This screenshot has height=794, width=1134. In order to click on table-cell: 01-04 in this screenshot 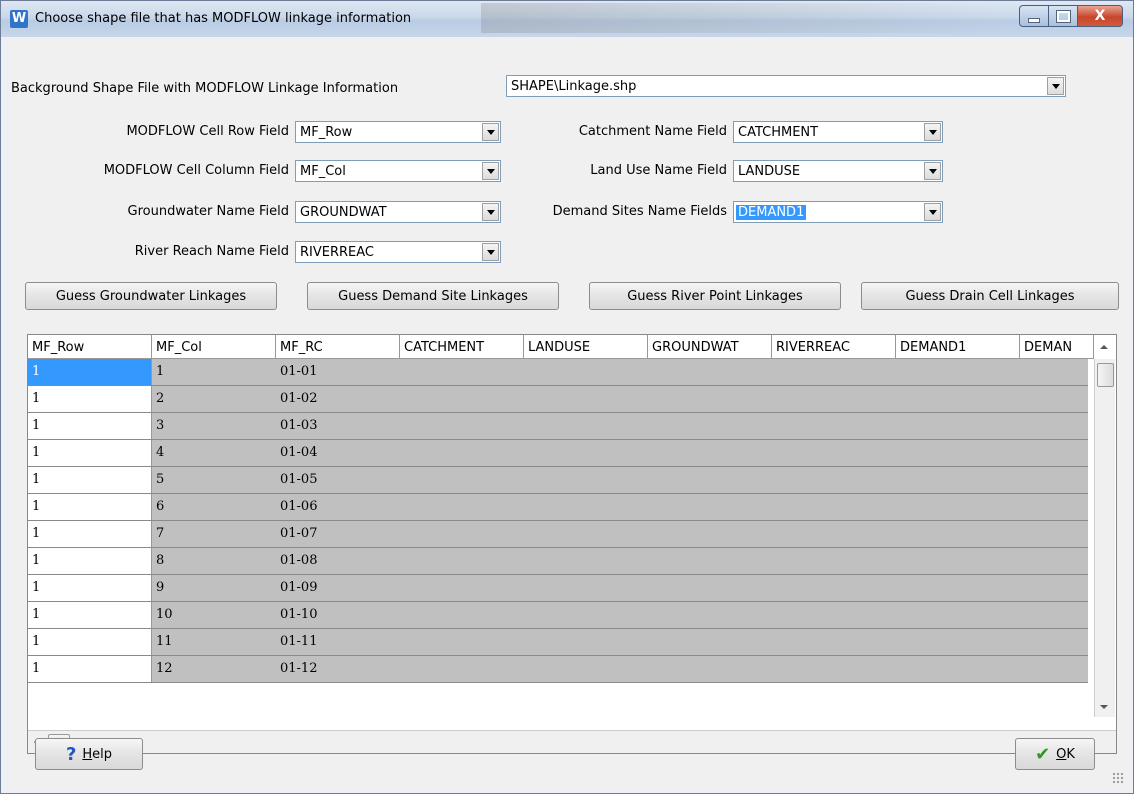, I will do `click(338, 453)`.